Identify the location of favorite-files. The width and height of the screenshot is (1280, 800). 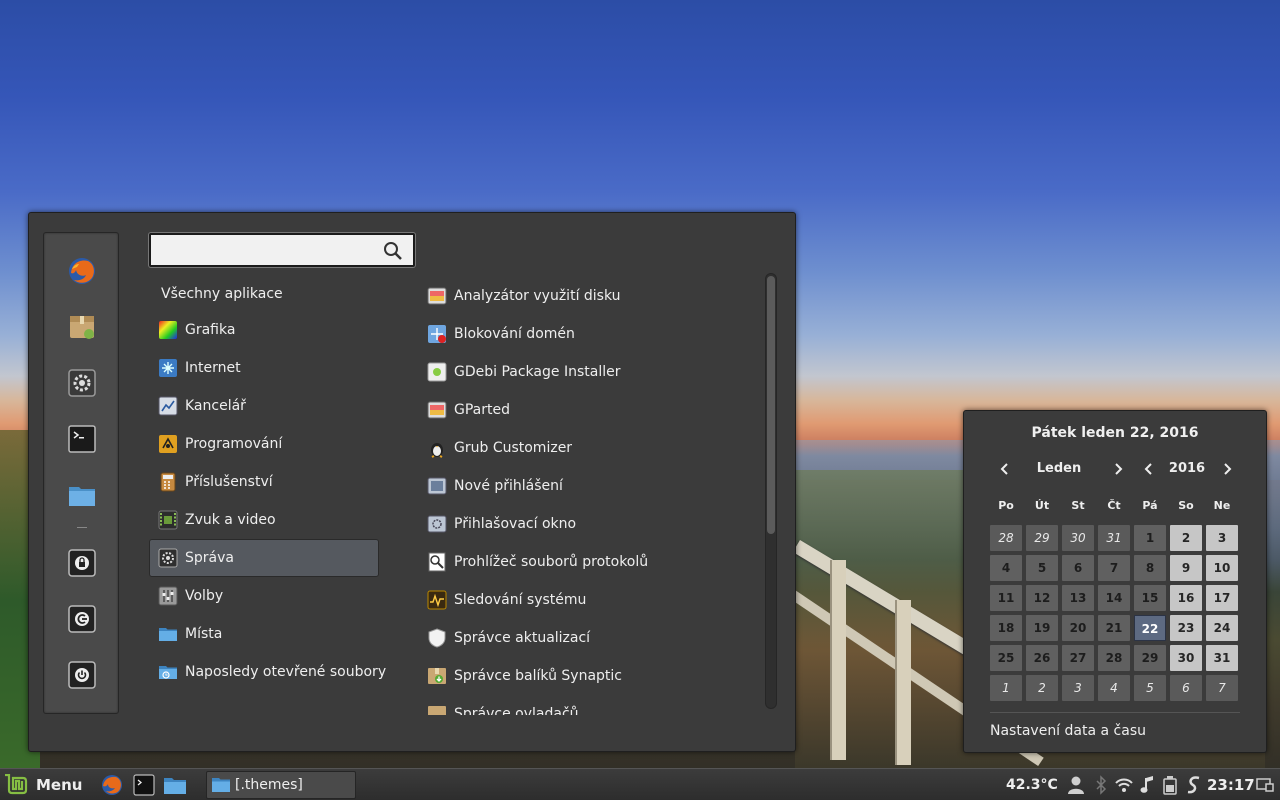
(82, 495).